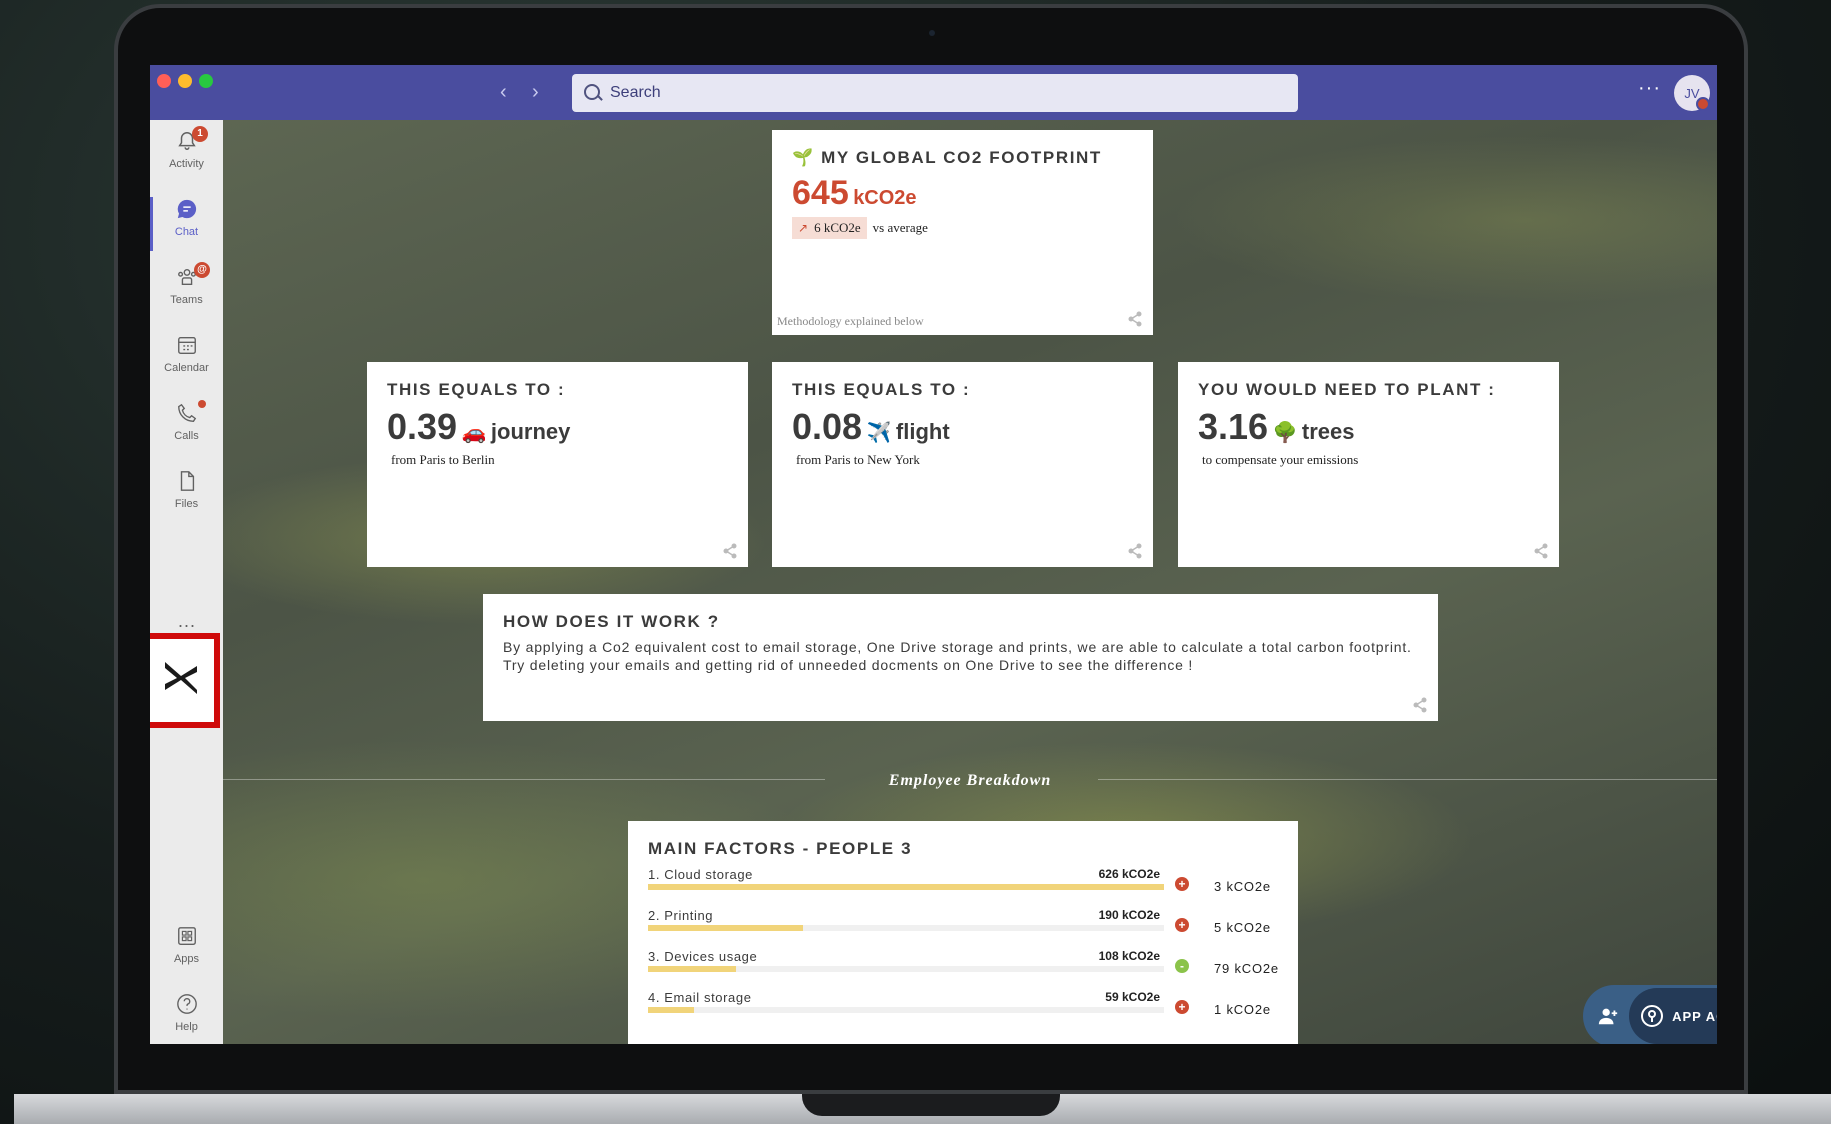 The width and height of the screenshot is (1831, 1124). What do you see at coordinates (186, 209) in the screenshot?
I see `chat-icon` at bounding box center [186, 209].